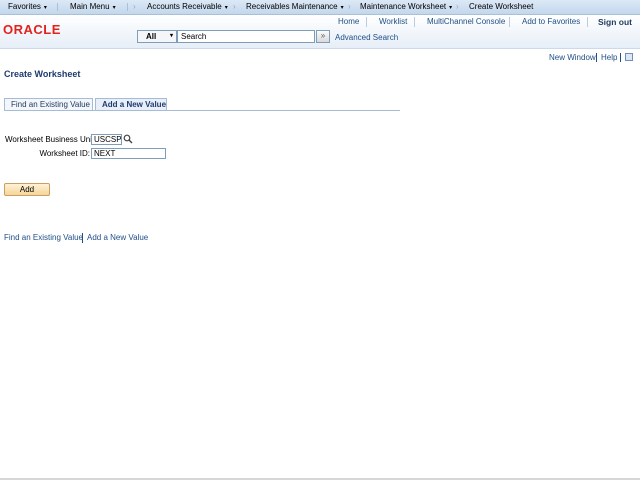 The width and height of the screenshot is (640, 480). I want to click on personalize-page-icon, so click(629, 57).